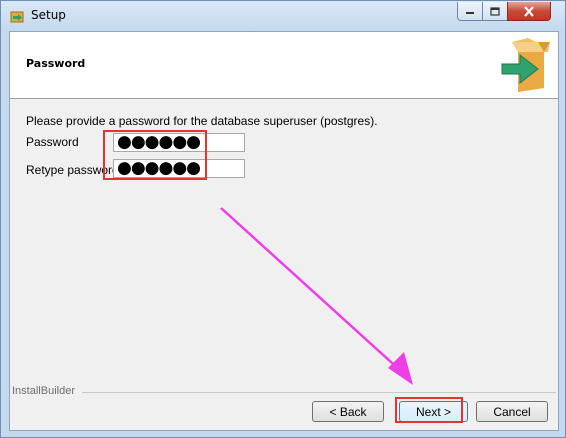 The height and width of the screenshot is (438, 566). I want to click on app-icon, so click(17, 17).